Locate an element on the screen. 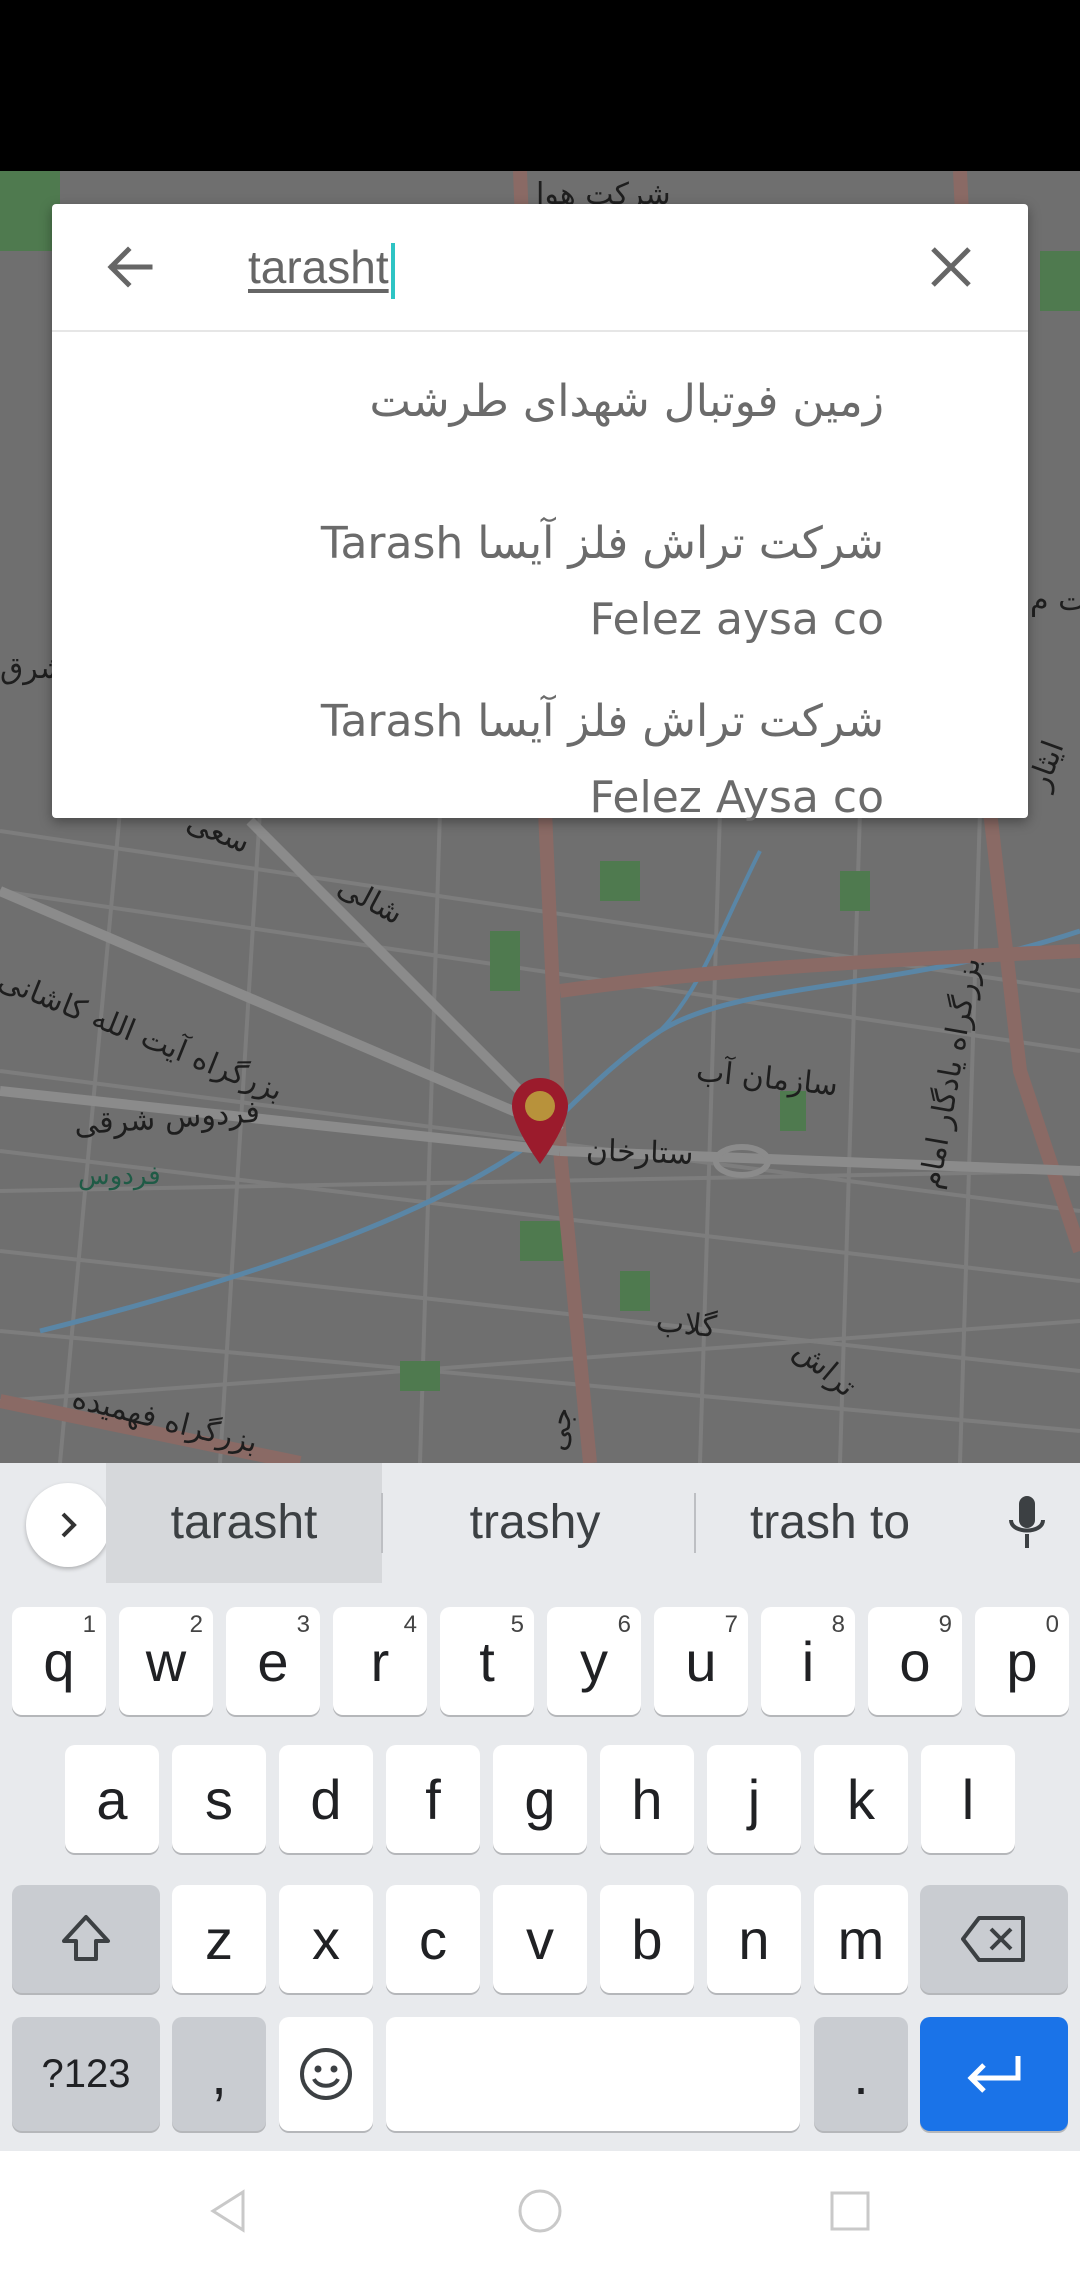 The width and height of the screenshot is (1080, 2280). key-label: t is located at coordinates (487, 1661).